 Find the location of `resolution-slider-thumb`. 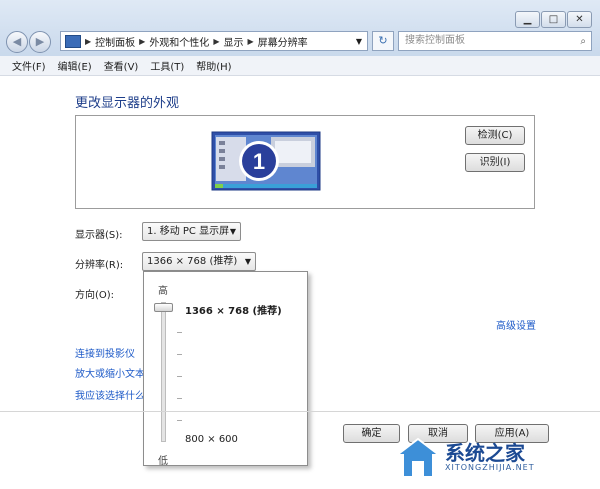

resolution-slider-thumb is located at coordinates (163, 307).